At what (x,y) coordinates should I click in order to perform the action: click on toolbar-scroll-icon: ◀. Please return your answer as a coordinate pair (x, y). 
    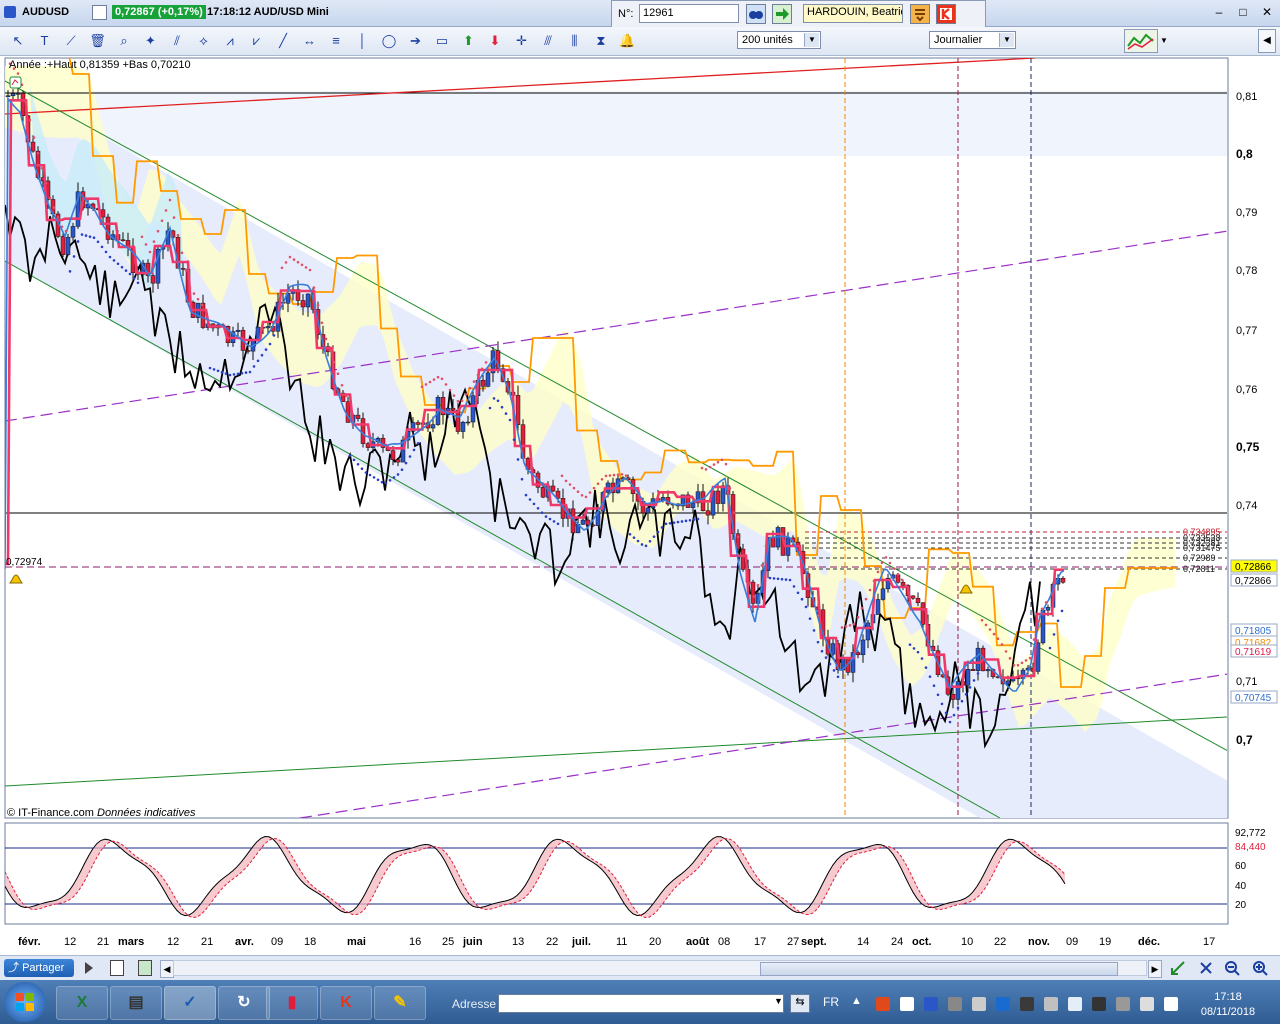
    Looking at the image, I should click on (1267, 41).